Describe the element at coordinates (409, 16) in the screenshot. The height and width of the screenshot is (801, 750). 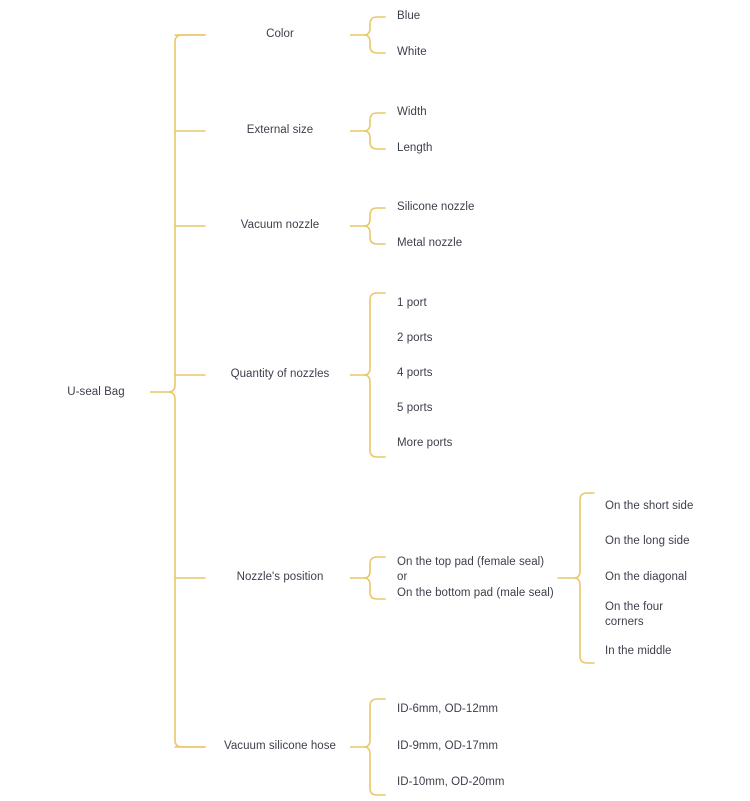
I see `leaf-node-blue-label: Blue` at that location.